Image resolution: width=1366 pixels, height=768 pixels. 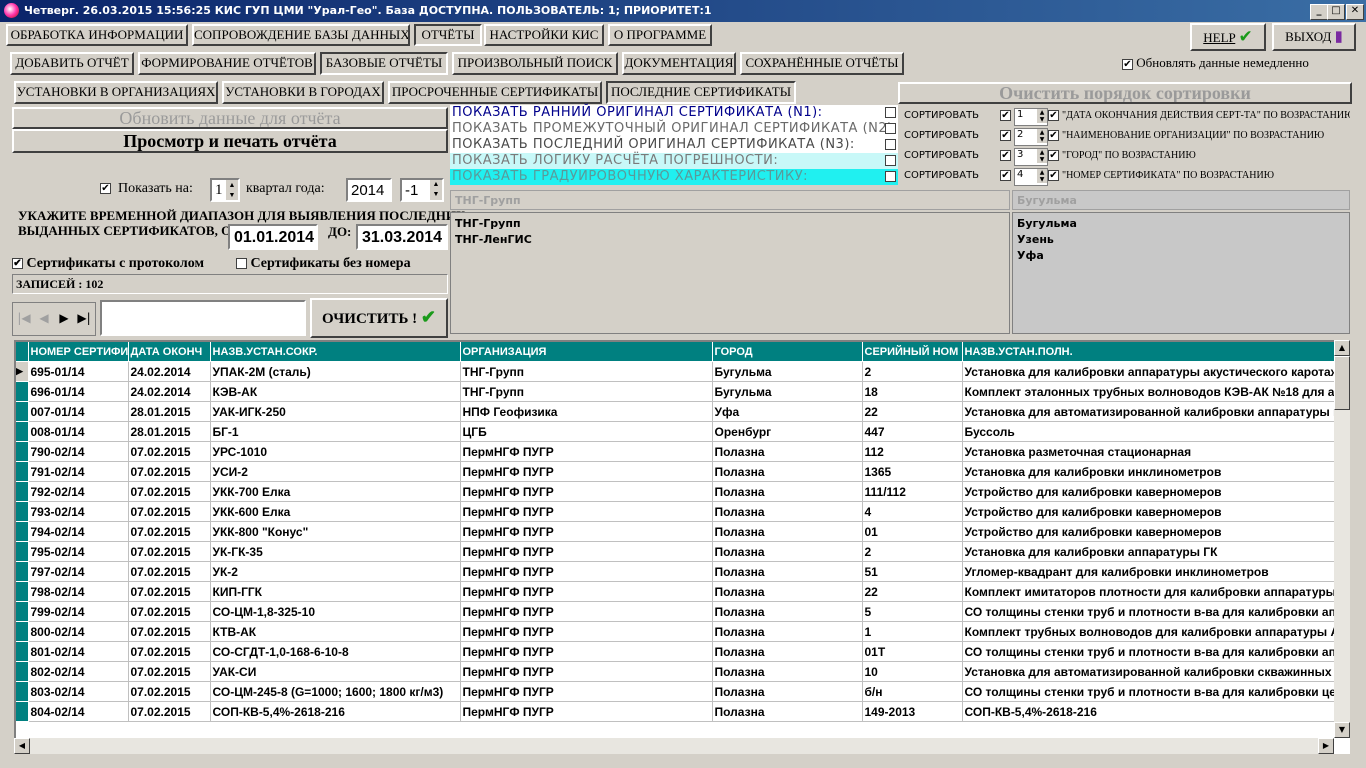 I want to click on refresh-data-button: Обновить данные для отчёта, so click(x=230, y=118).